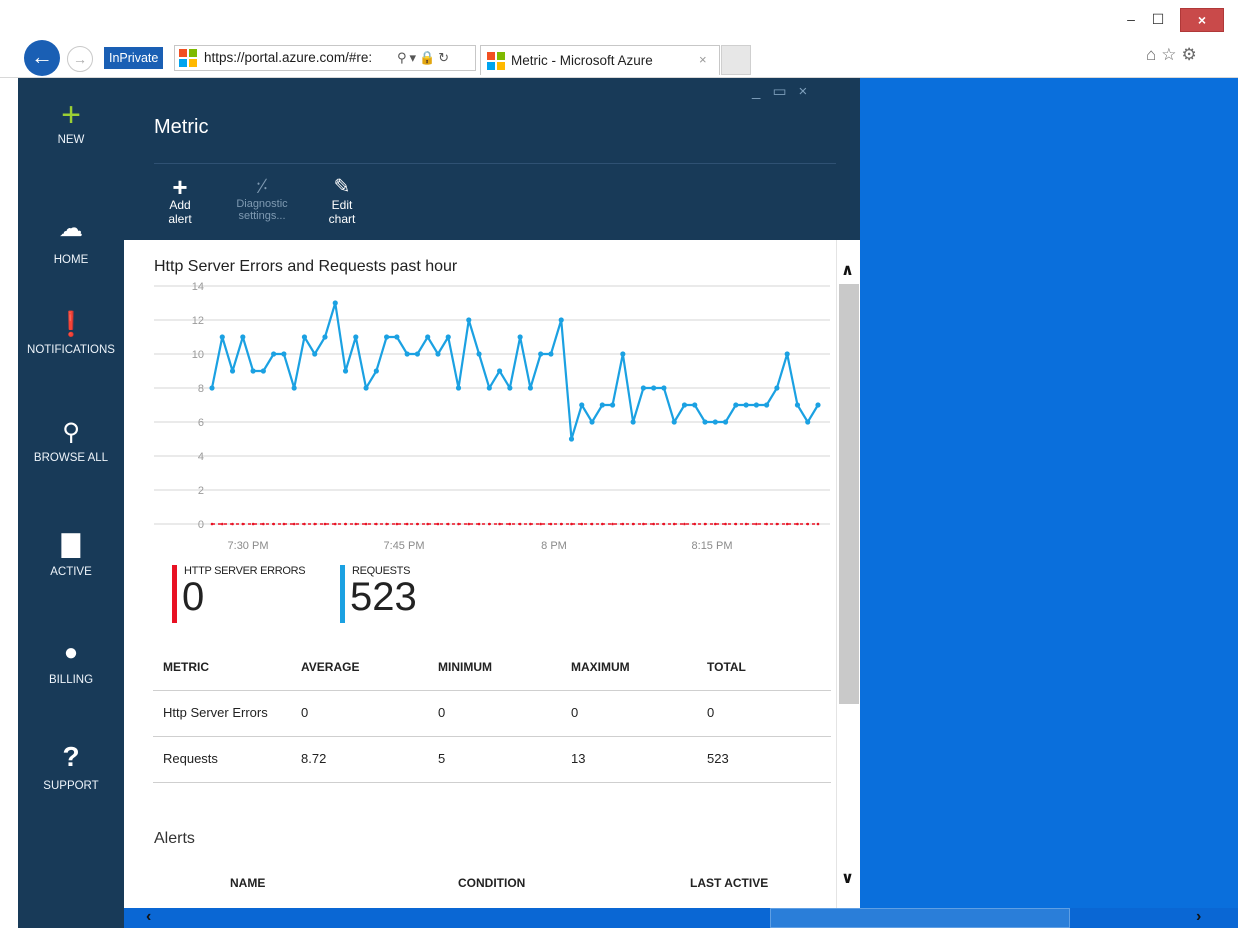  I want to click on vertical-scrollbar: ∧ ∨, so click(848, 574).